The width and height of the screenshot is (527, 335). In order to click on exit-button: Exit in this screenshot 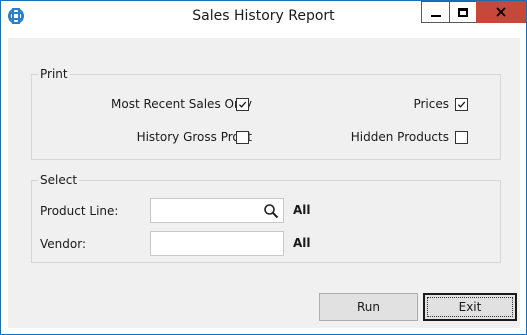, I will do `click(470, 307)`.